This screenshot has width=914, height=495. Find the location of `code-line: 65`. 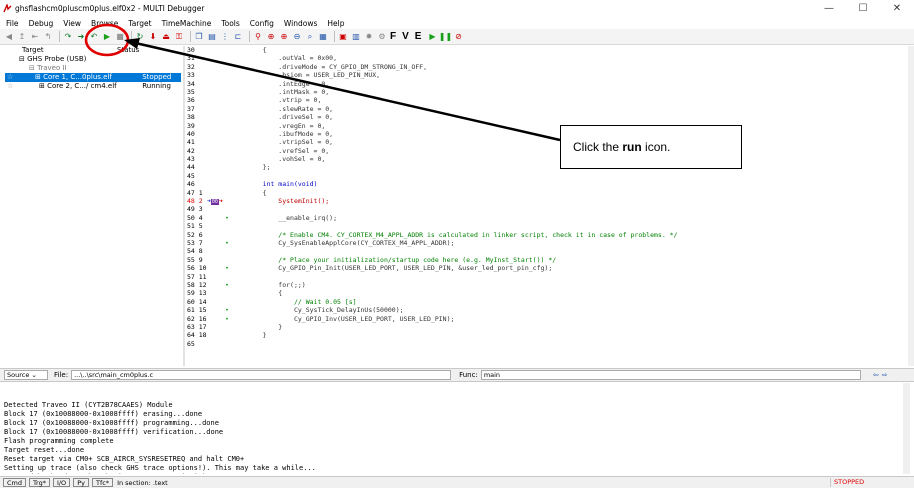

code-line: 65 is located at coordinates (548, 344).